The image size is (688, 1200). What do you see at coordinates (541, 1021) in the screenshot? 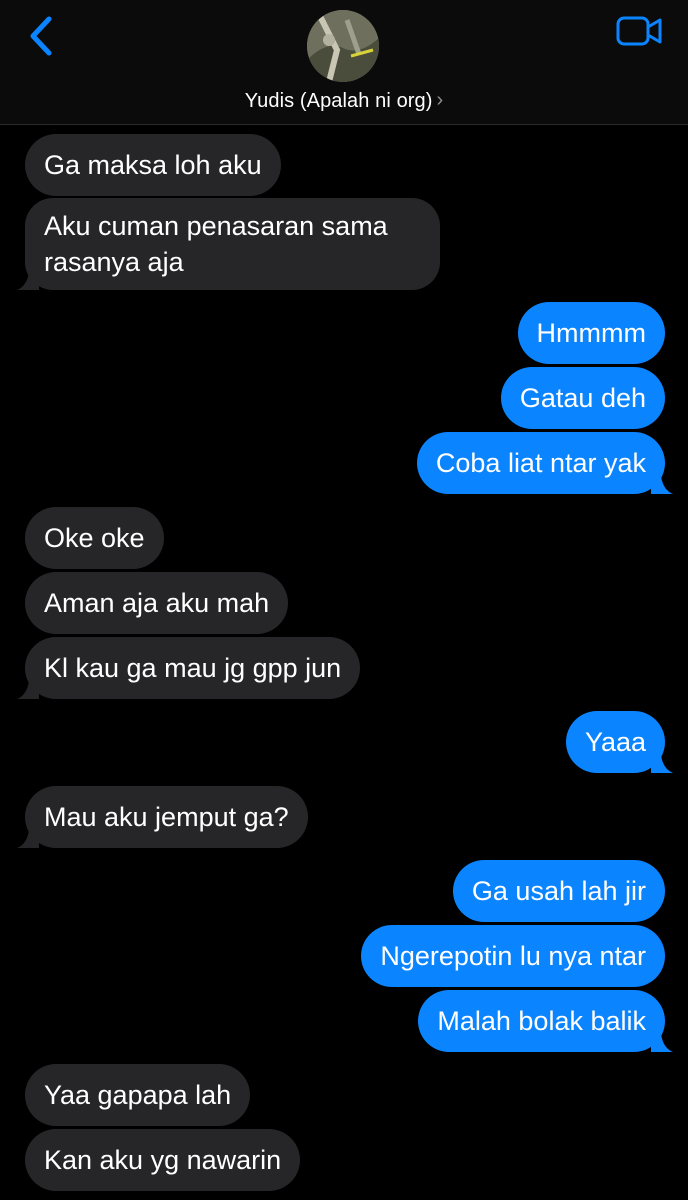
I see `message-text: Malah bolak balik` at bounding box center [541, 1021].